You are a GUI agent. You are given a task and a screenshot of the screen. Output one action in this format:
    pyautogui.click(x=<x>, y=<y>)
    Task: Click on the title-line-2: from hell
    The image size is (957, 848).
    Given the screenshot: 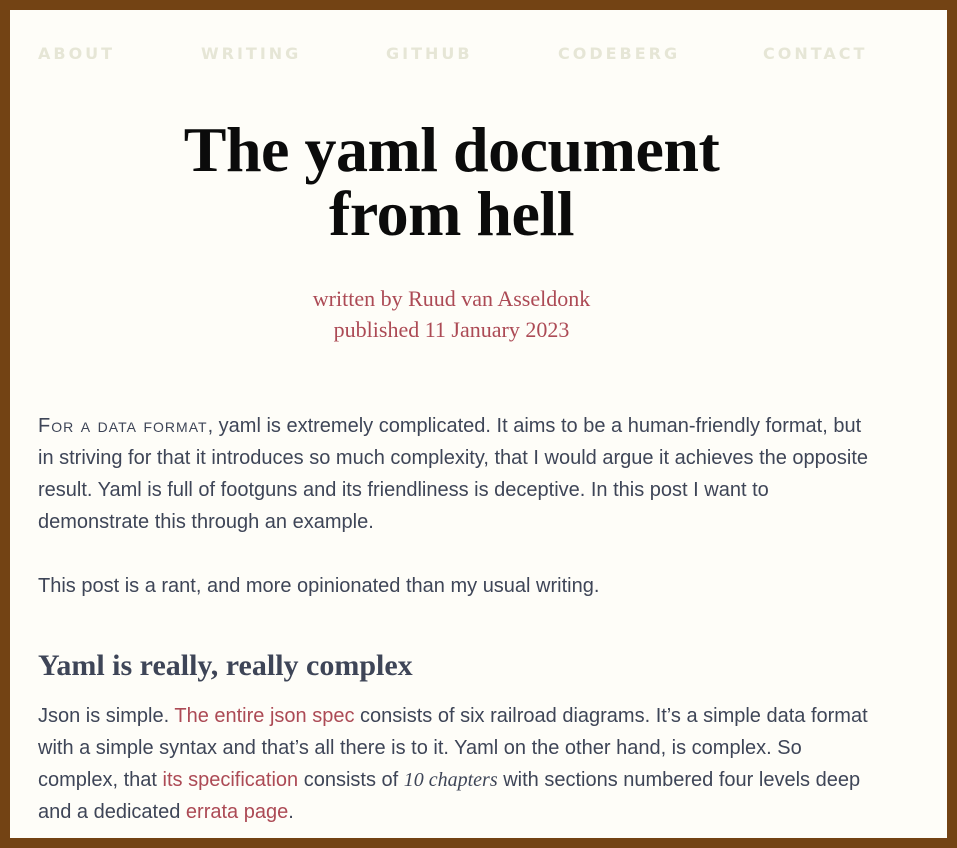 What is the action you would take?
    pyautogui.click(x=451, y=213)
    